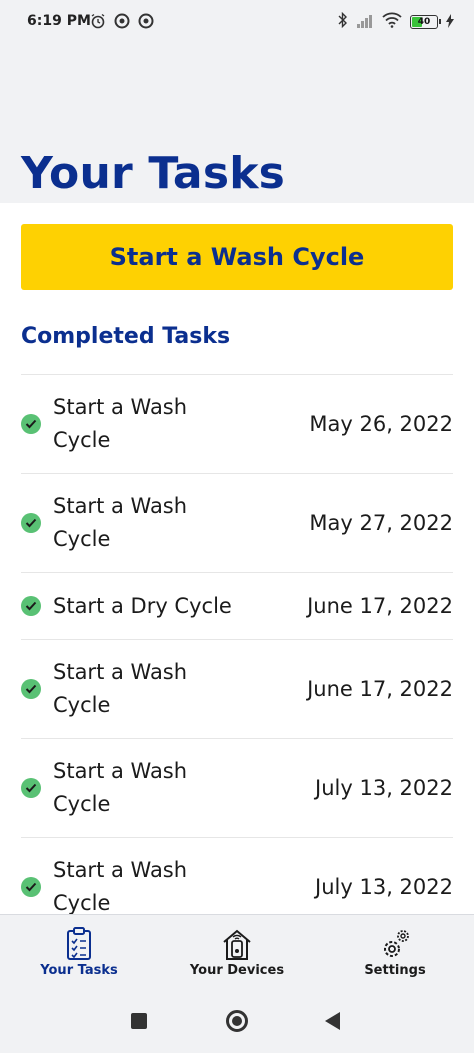 Image resolution: width=474 pixels, height=1053 pixels. I want to click on status-notification-icons, so click(122, 21).